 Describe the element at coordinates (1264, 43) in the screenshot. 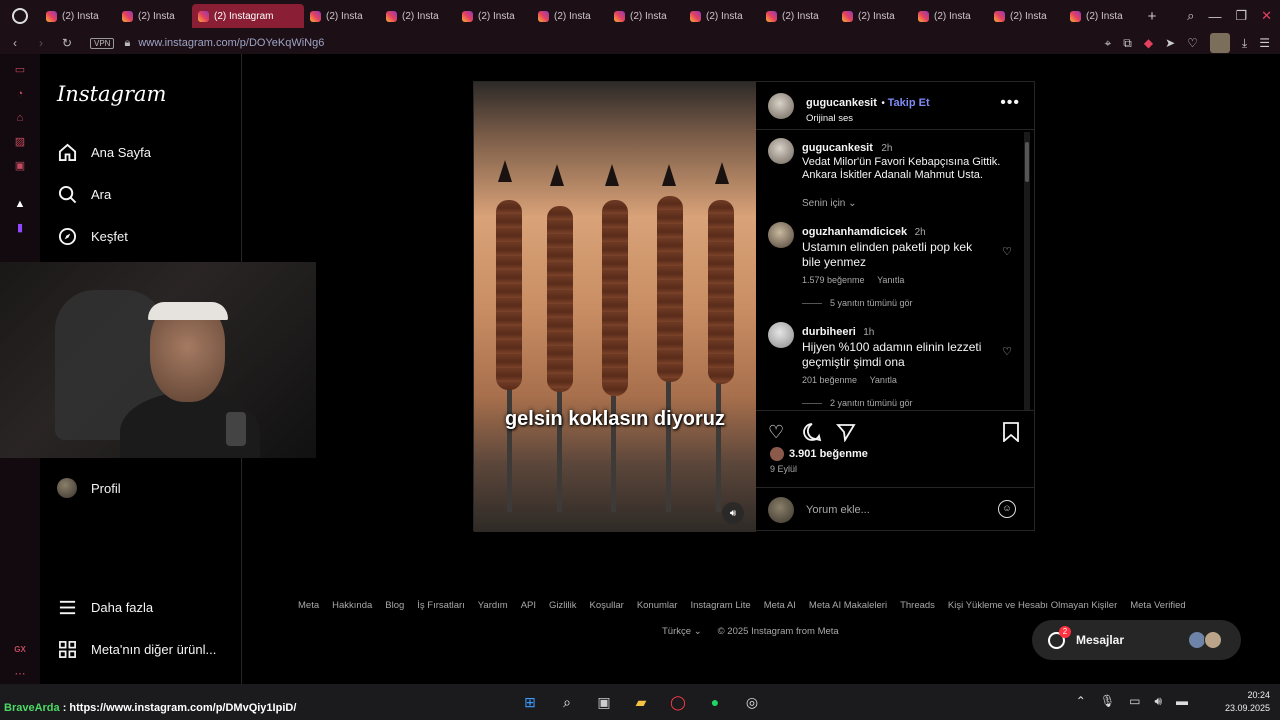

I see `menu-icon: ☰` at that location.